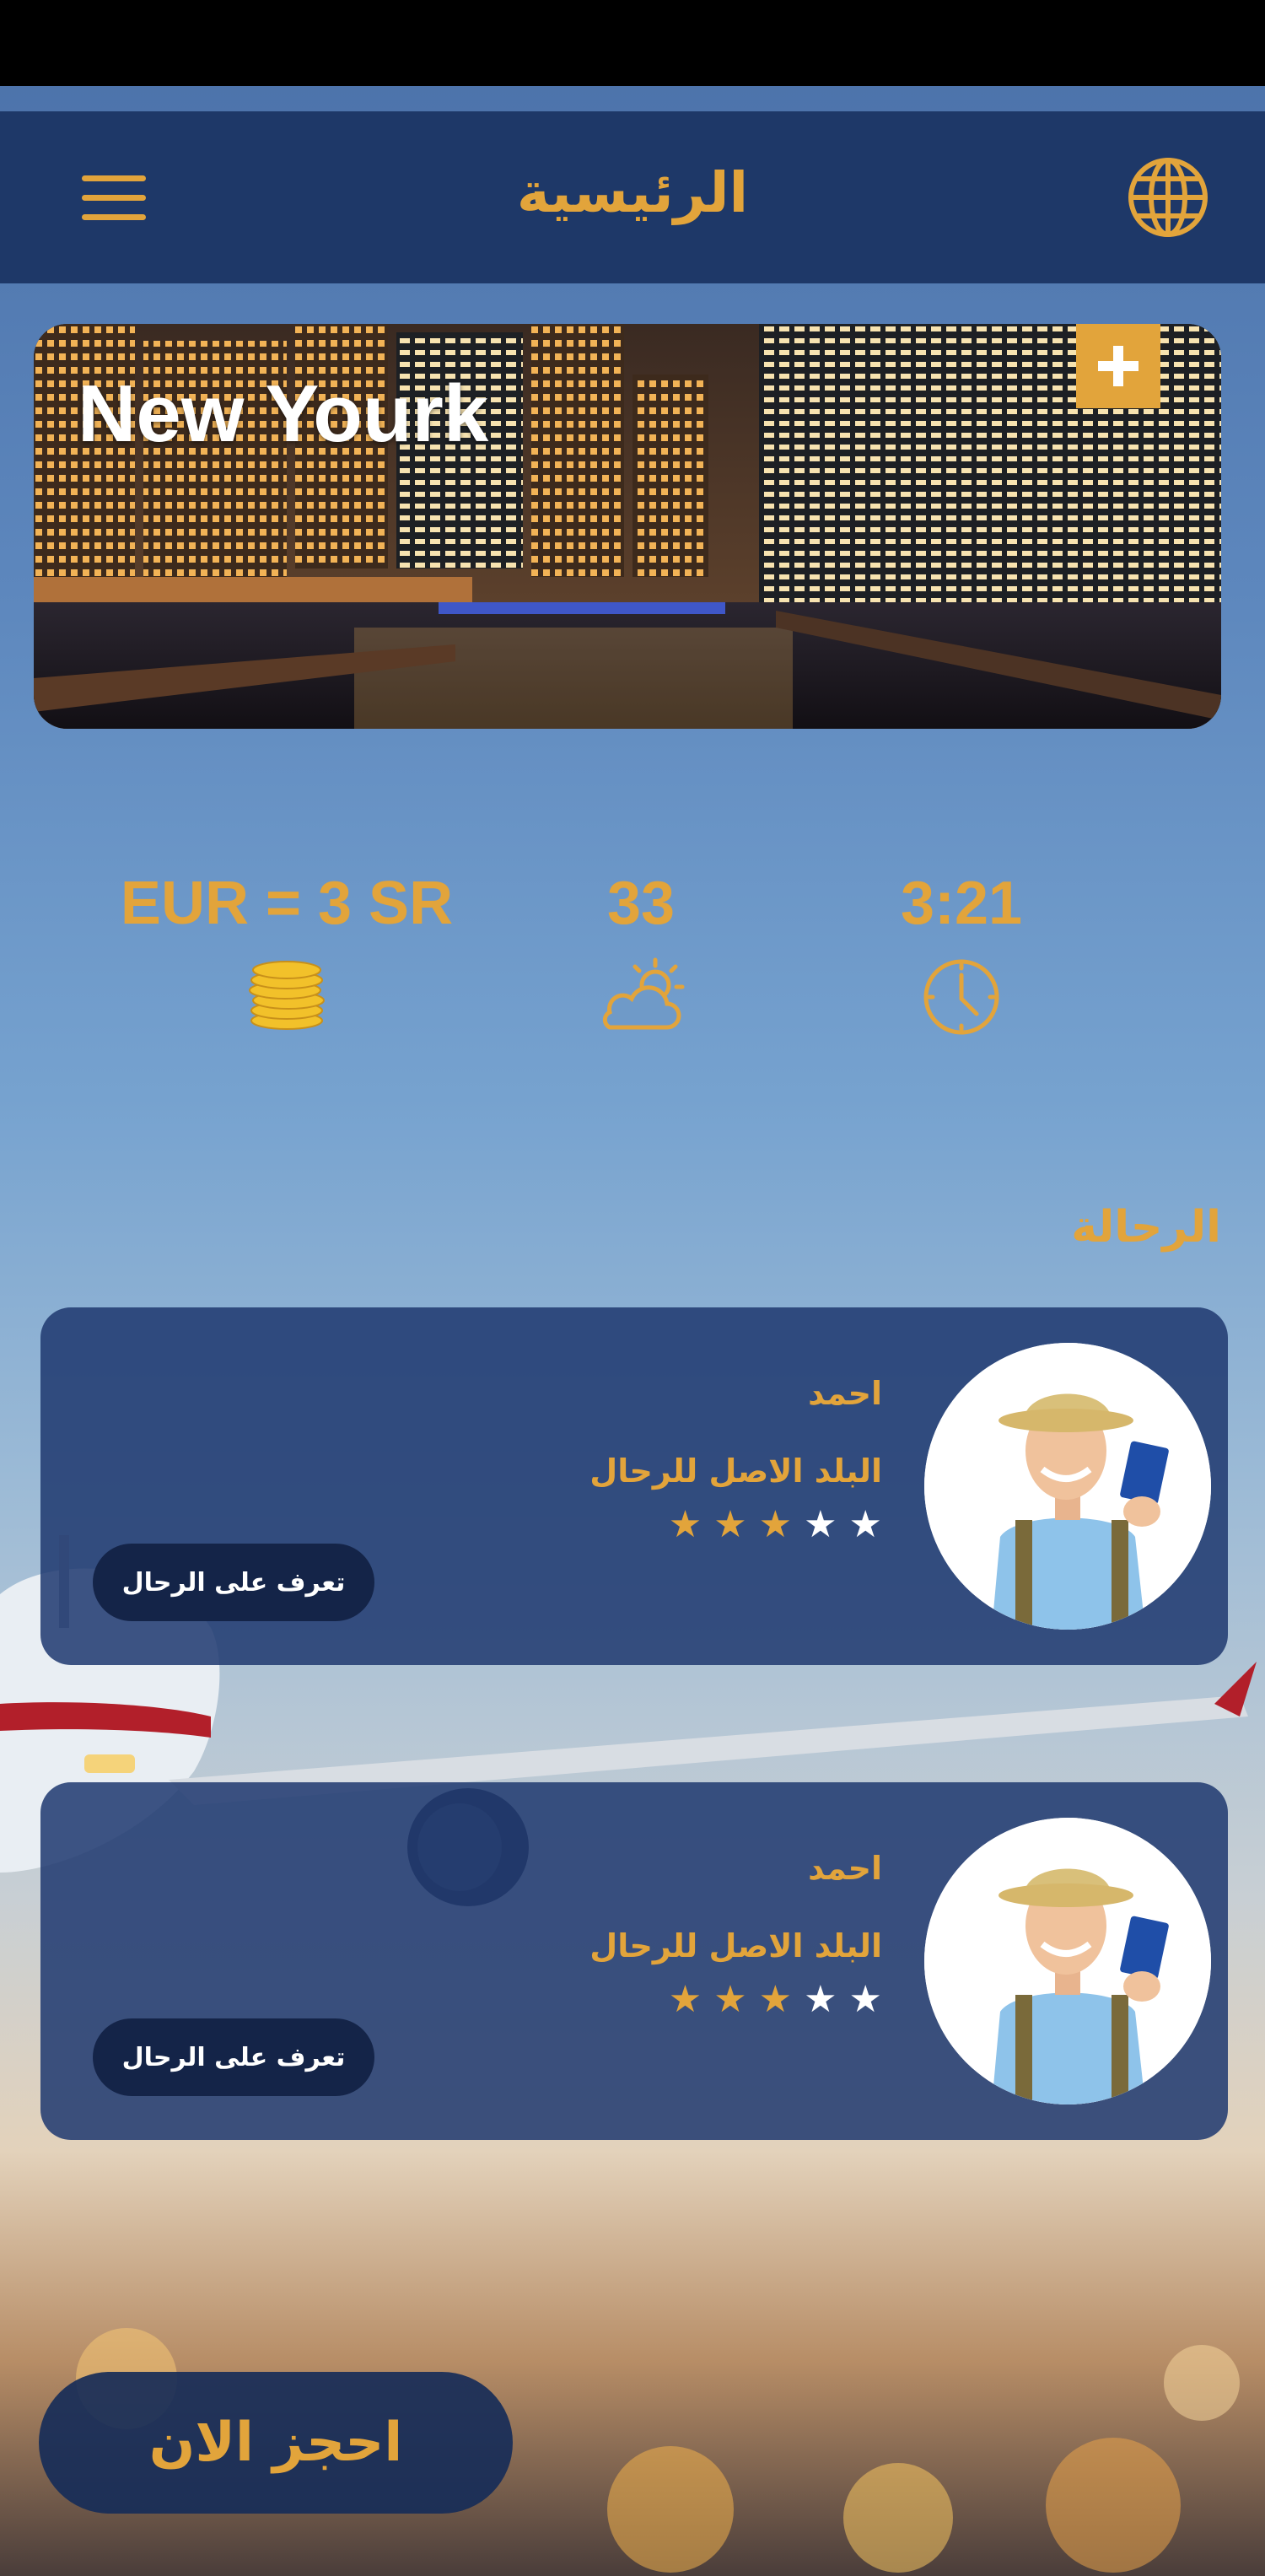 This screenshot has width=1265, height=2576. Describe the element at coordinates (632, 43) in the screenshot. I see `status-bar` at that location.